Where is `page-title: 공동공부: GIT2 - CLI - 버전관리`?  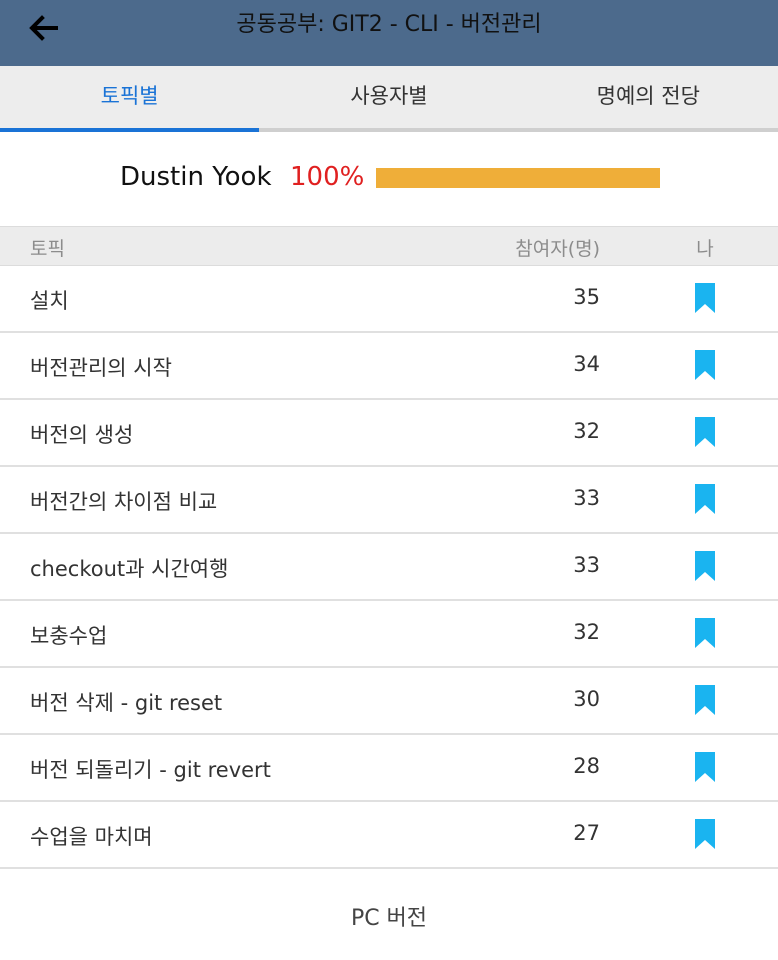
page-title: 공동공부: GIT2 - CLI - 버전관리 is located at coordinates (389, 24).